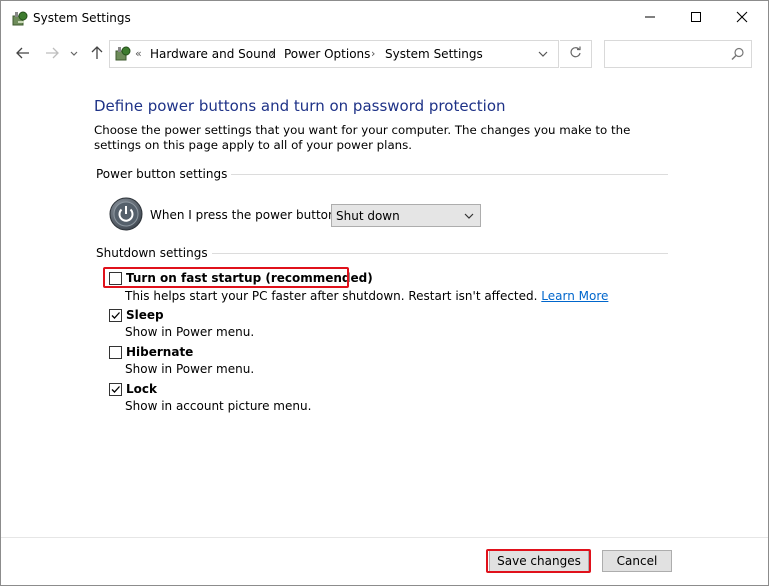 This screenshot has width=769, height=586. Describe the element at coordinates (115, 352) in the screenshot. I see `hibernate-checkbox` at that location.